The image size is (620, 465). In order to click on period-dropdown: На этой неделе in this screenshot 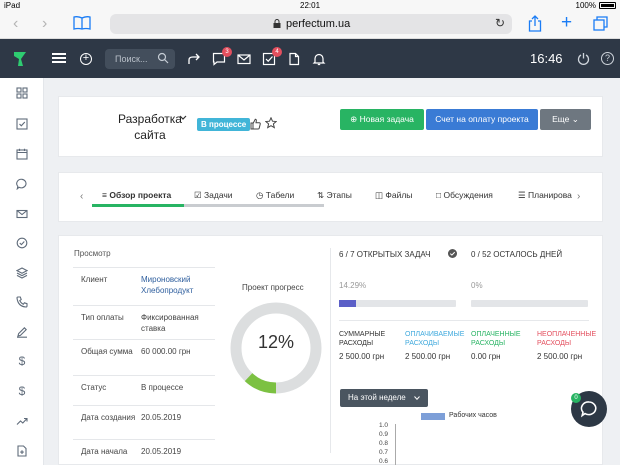, I will do `click(384, 398)`.